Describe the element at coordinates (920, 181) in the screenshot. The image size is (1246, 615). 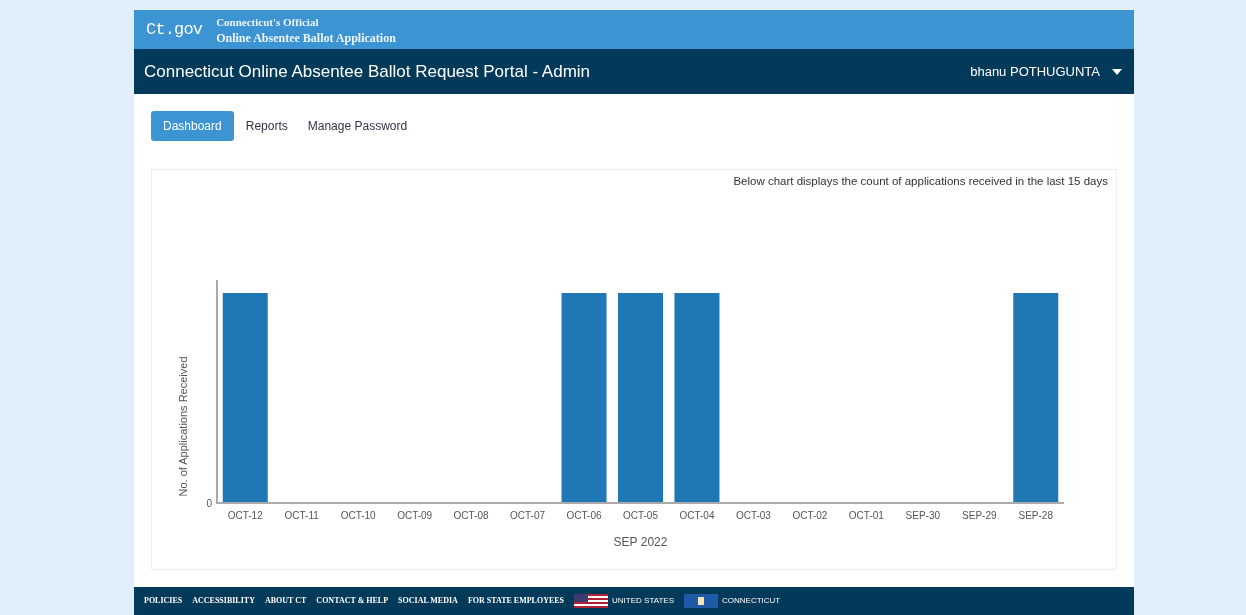
I see `chart-note: Below chart displays the count of applications received in the last 15 days` at that location.